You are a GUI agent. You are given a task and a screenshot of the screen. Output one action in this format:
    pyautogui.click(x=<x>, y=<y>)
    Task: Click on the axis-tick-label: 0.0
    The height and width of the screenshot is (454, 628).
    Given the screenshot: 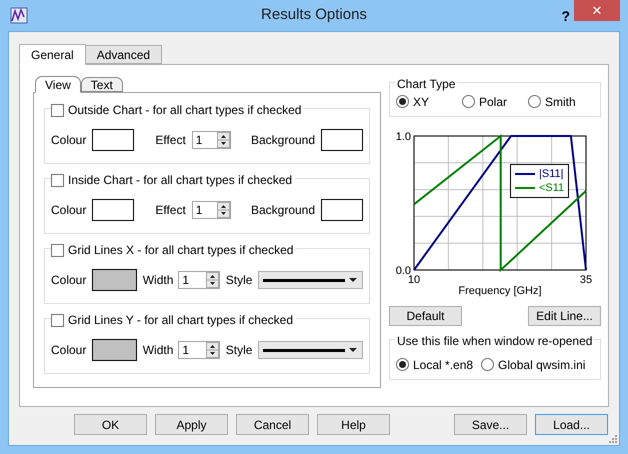 What is the action you would take?
    pyautogui.click(x=403, y=271)
    